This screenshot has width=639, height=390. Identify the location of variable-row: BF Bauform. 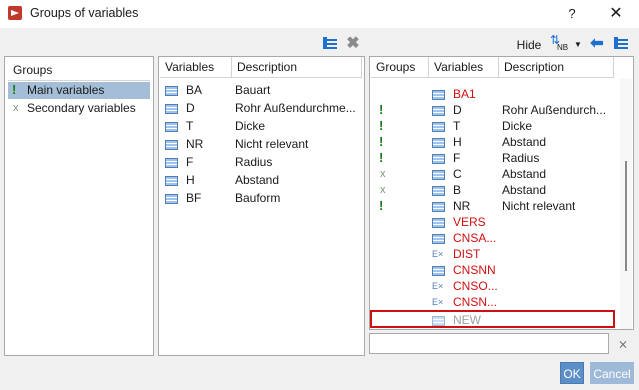
(261, 198).